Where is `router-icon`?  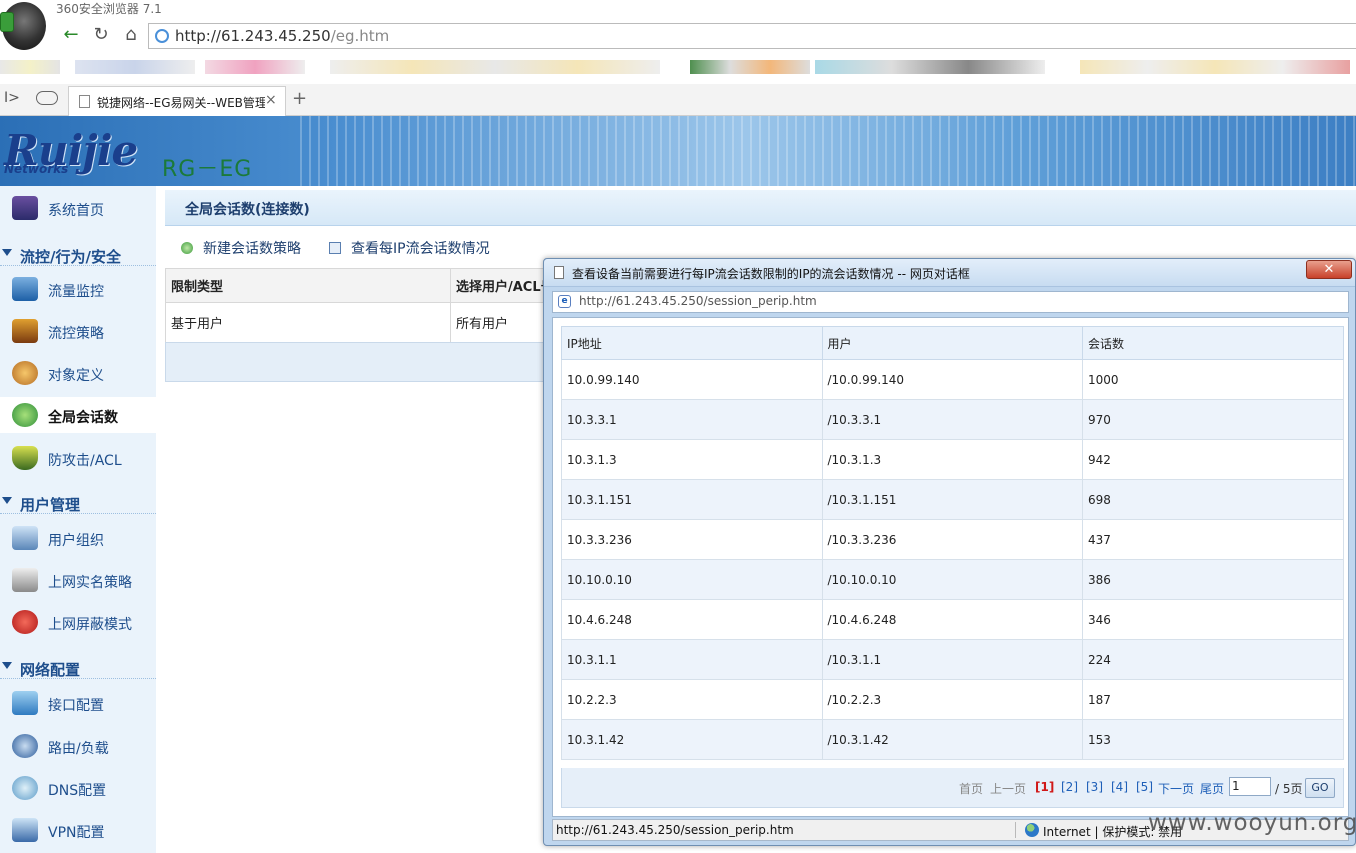 router-icon is located at coordinates (25, 746).